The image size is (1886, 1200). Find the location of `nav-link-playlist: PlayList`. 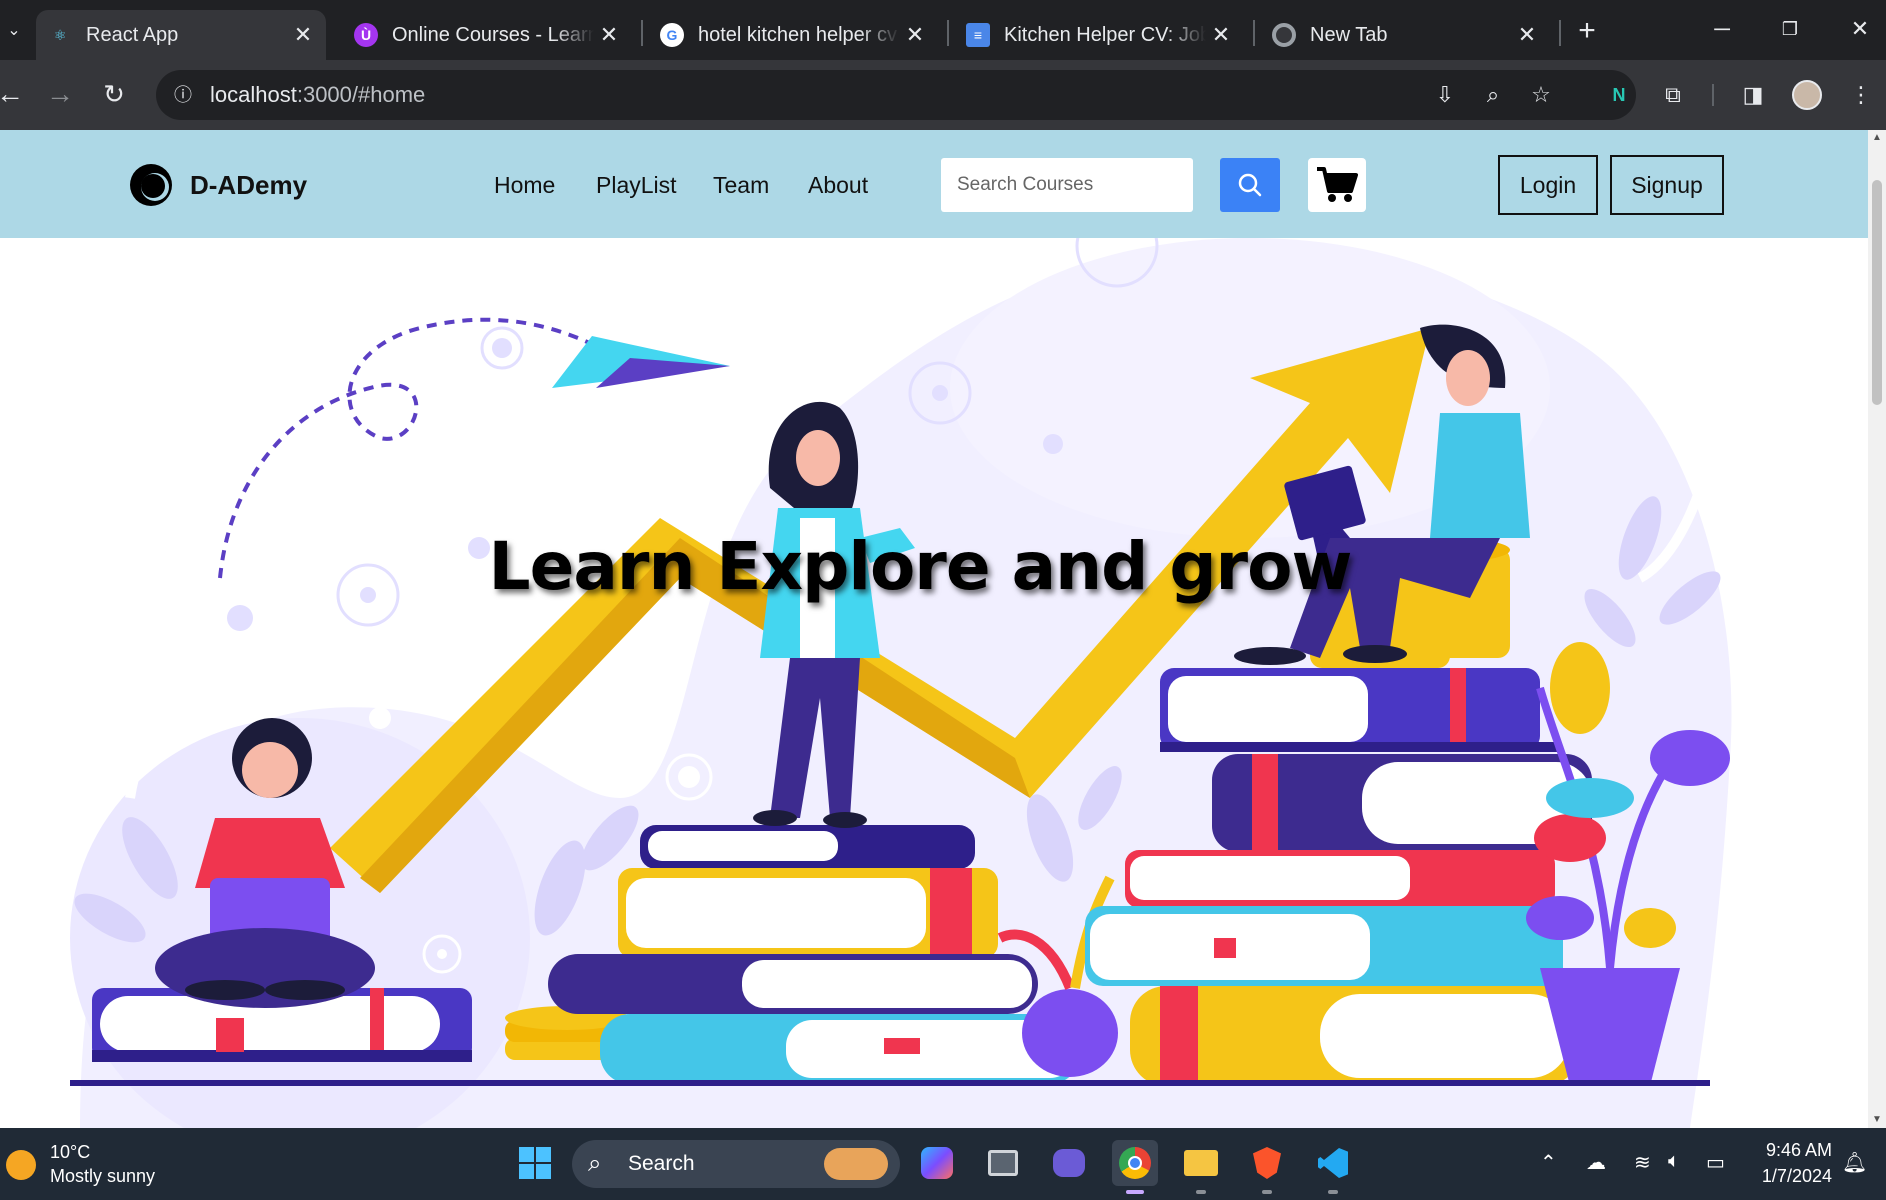

nav-link-playlist: PlayList is located at coordinates (636, 185).